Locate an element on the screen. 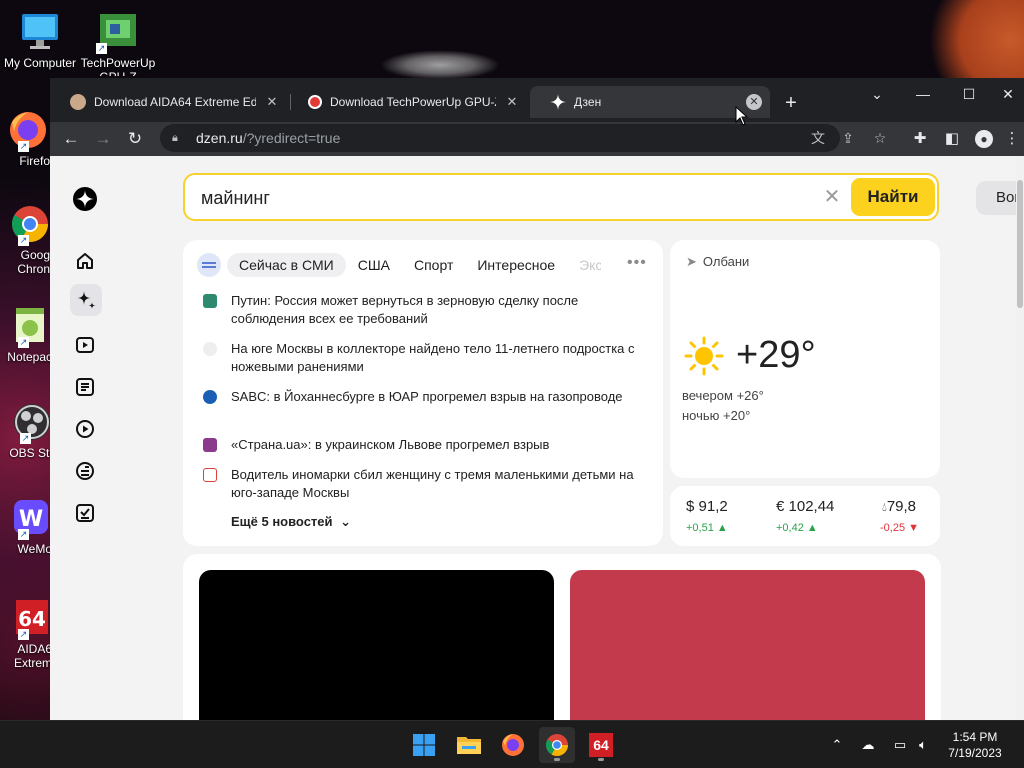 This screenshot has width=1024, height=768. bookmark-star-icon: ☆ is located at coordinates (880, 138).